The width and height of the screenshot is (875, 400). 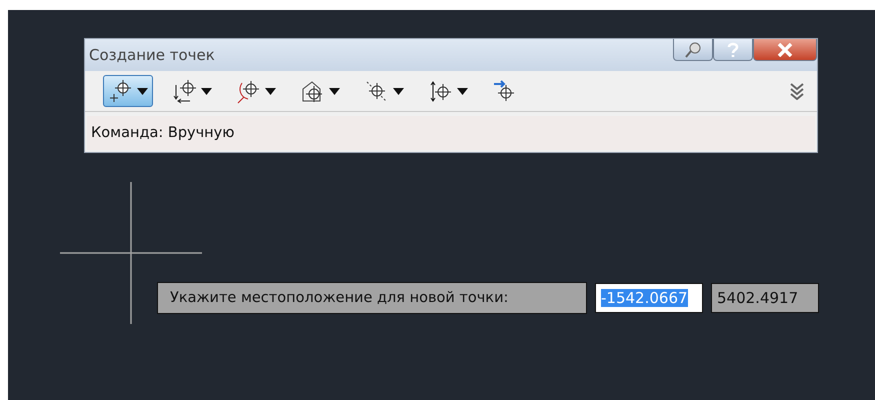 I want to click on close-button, so click(x=785, y=50).